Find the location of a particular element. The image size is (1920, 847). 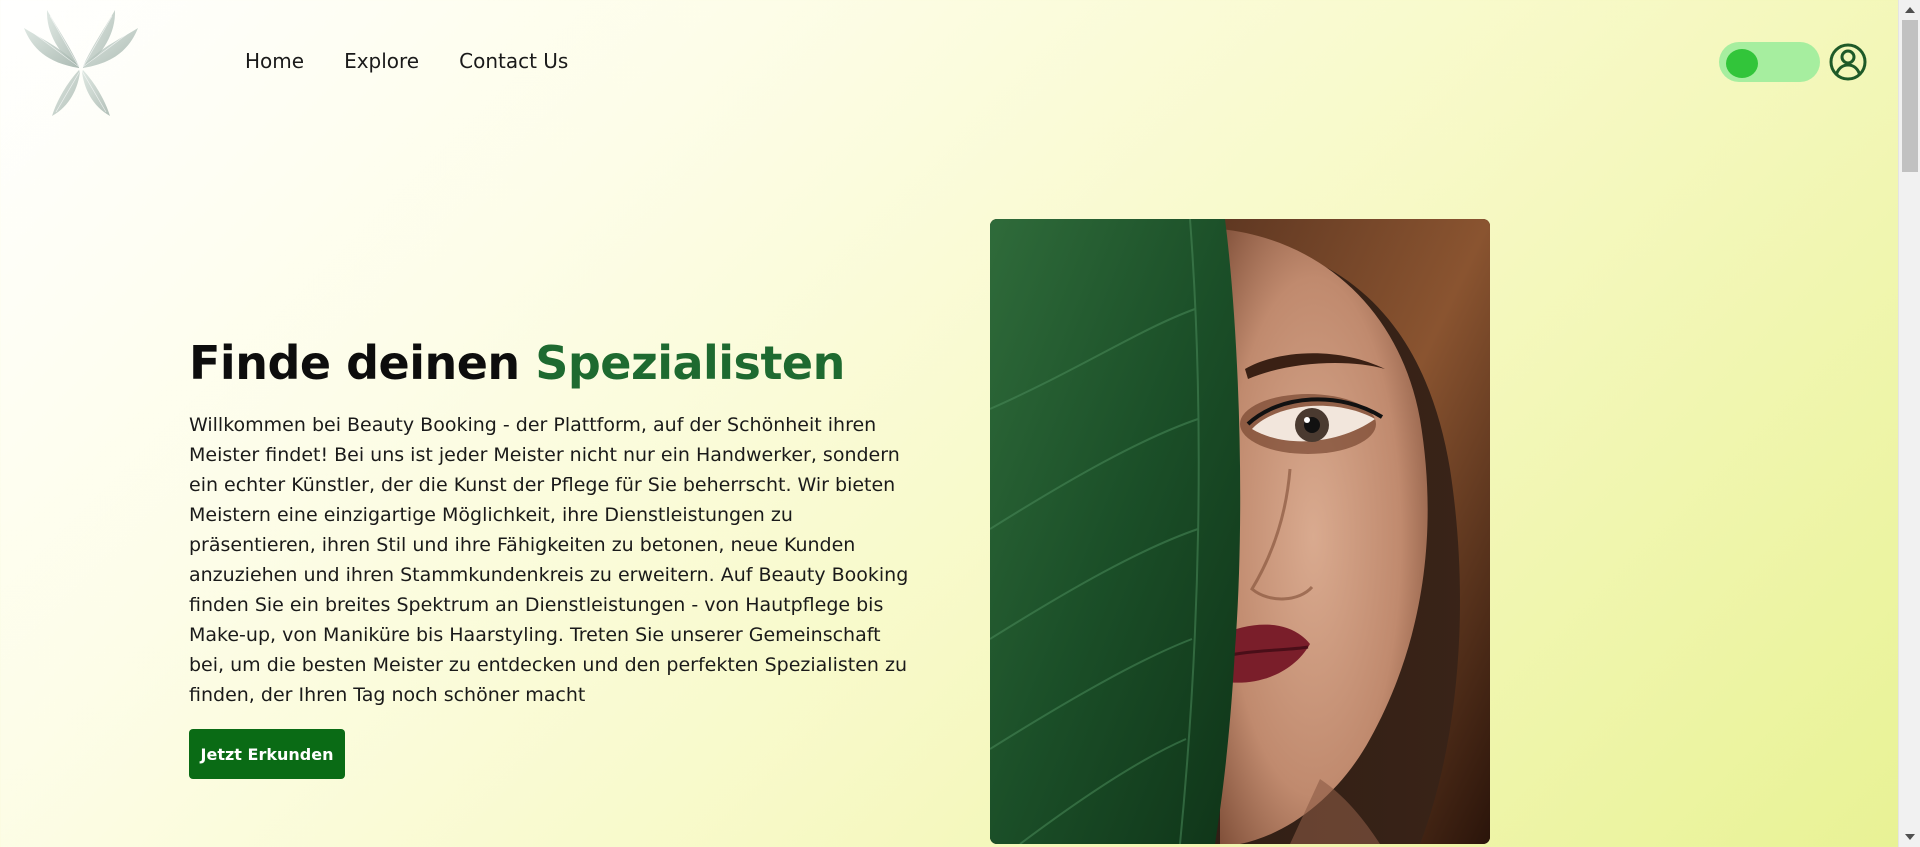

scroll-up-icon is located at coordinates (1910, 10).